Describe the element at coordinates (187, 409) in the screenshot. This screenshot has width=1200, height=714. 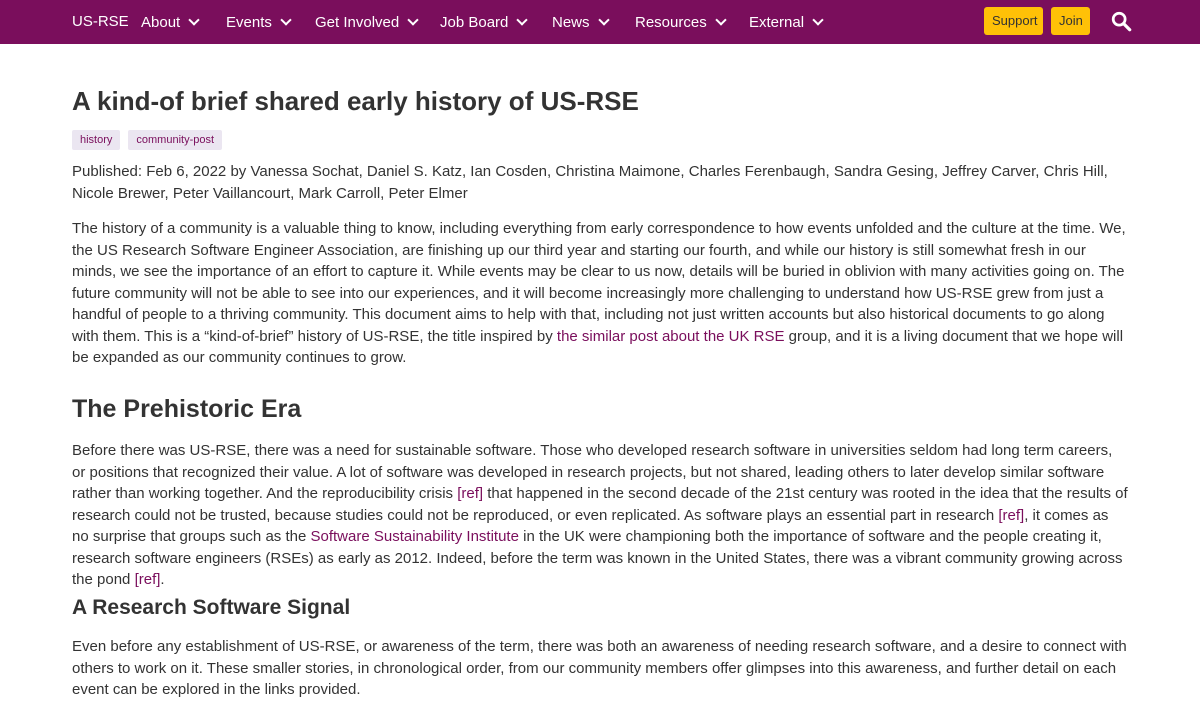
I see `section-heading-prehistoric-era: The Prehistoric Era` at that location.